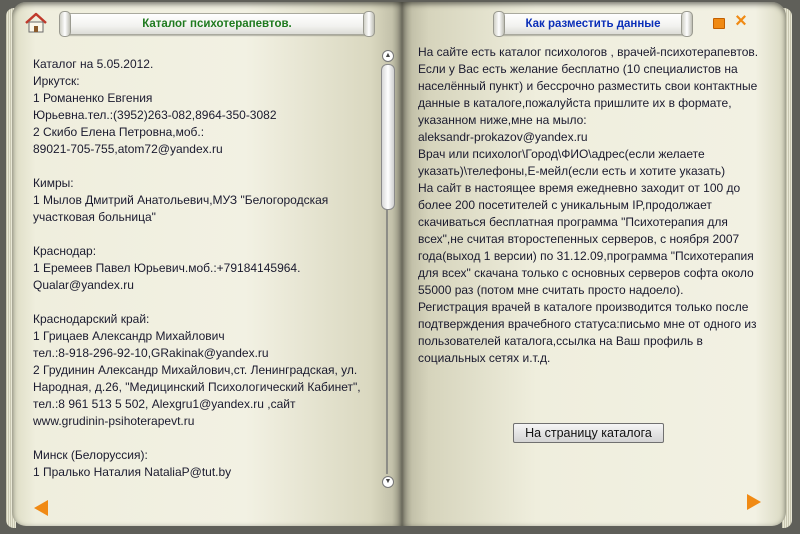  Describe the element at coordinates (56, 81) in the screenshot. I see `catalog-line: Иркутск:` at that location.